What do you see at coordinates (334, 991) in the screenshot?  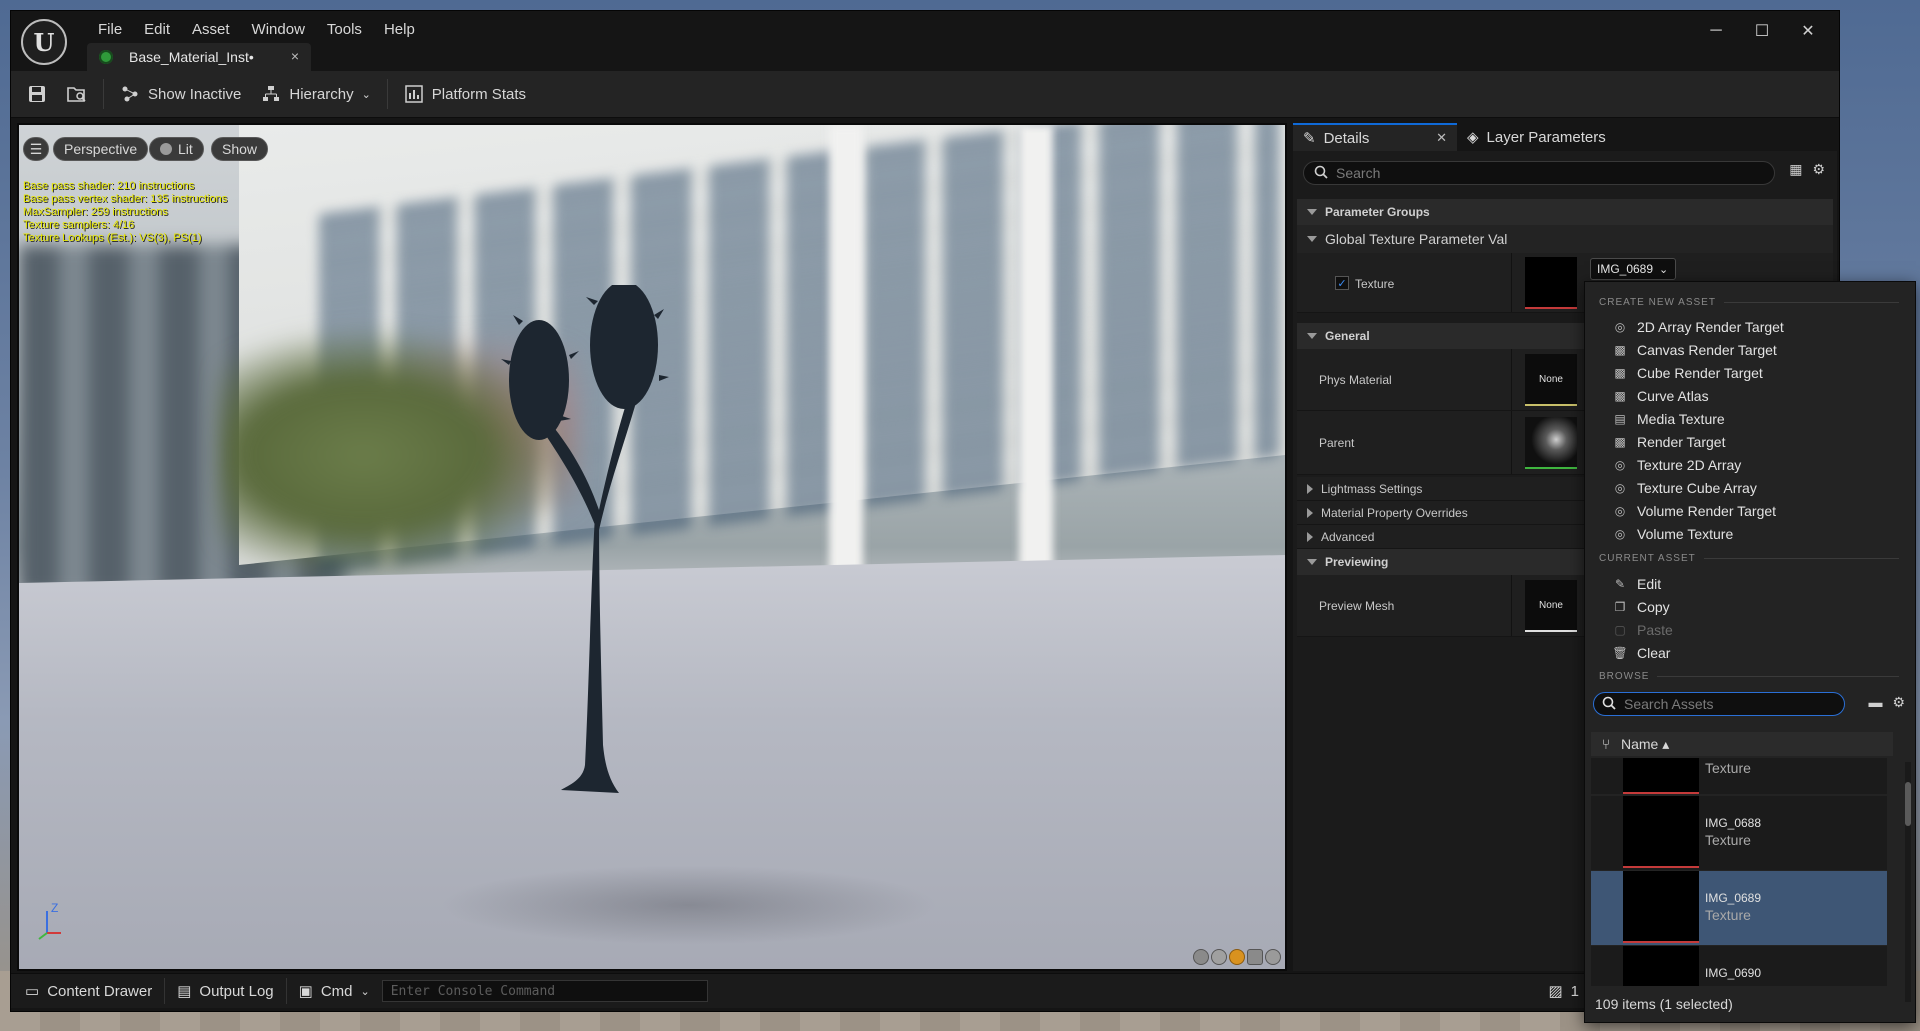 I see `cmd-dropdown: ▣ Cmd ⌄` at bounding box center [334, 991].